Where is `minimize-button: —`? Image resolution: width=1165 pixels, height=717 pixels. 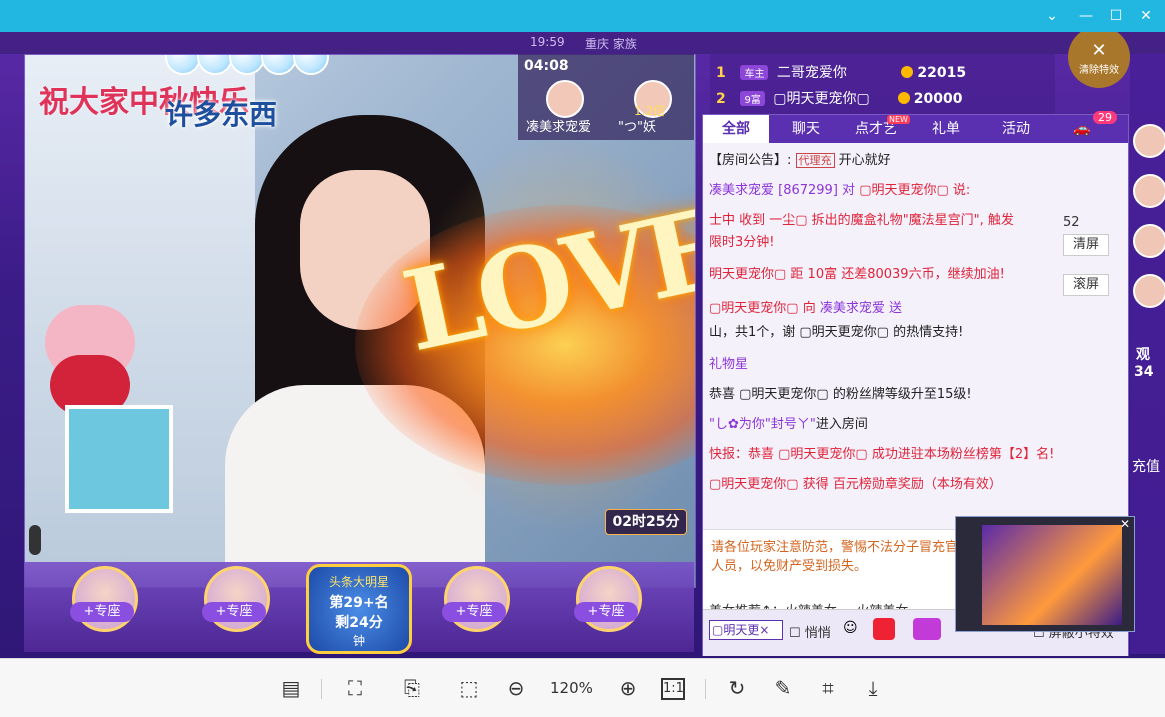 minimize-button: — is located at coordinates (1086, 16).